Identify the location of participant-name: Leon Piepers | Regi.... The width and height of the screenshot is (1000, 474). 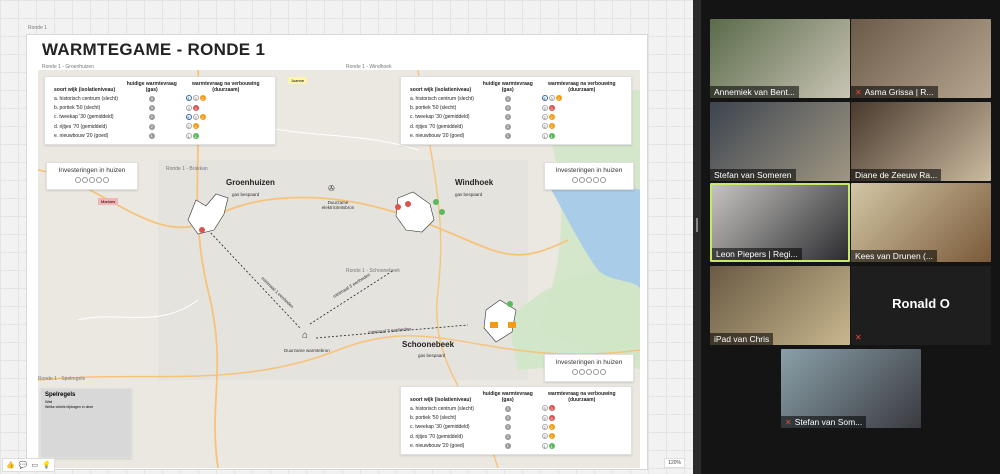
(757, 254).